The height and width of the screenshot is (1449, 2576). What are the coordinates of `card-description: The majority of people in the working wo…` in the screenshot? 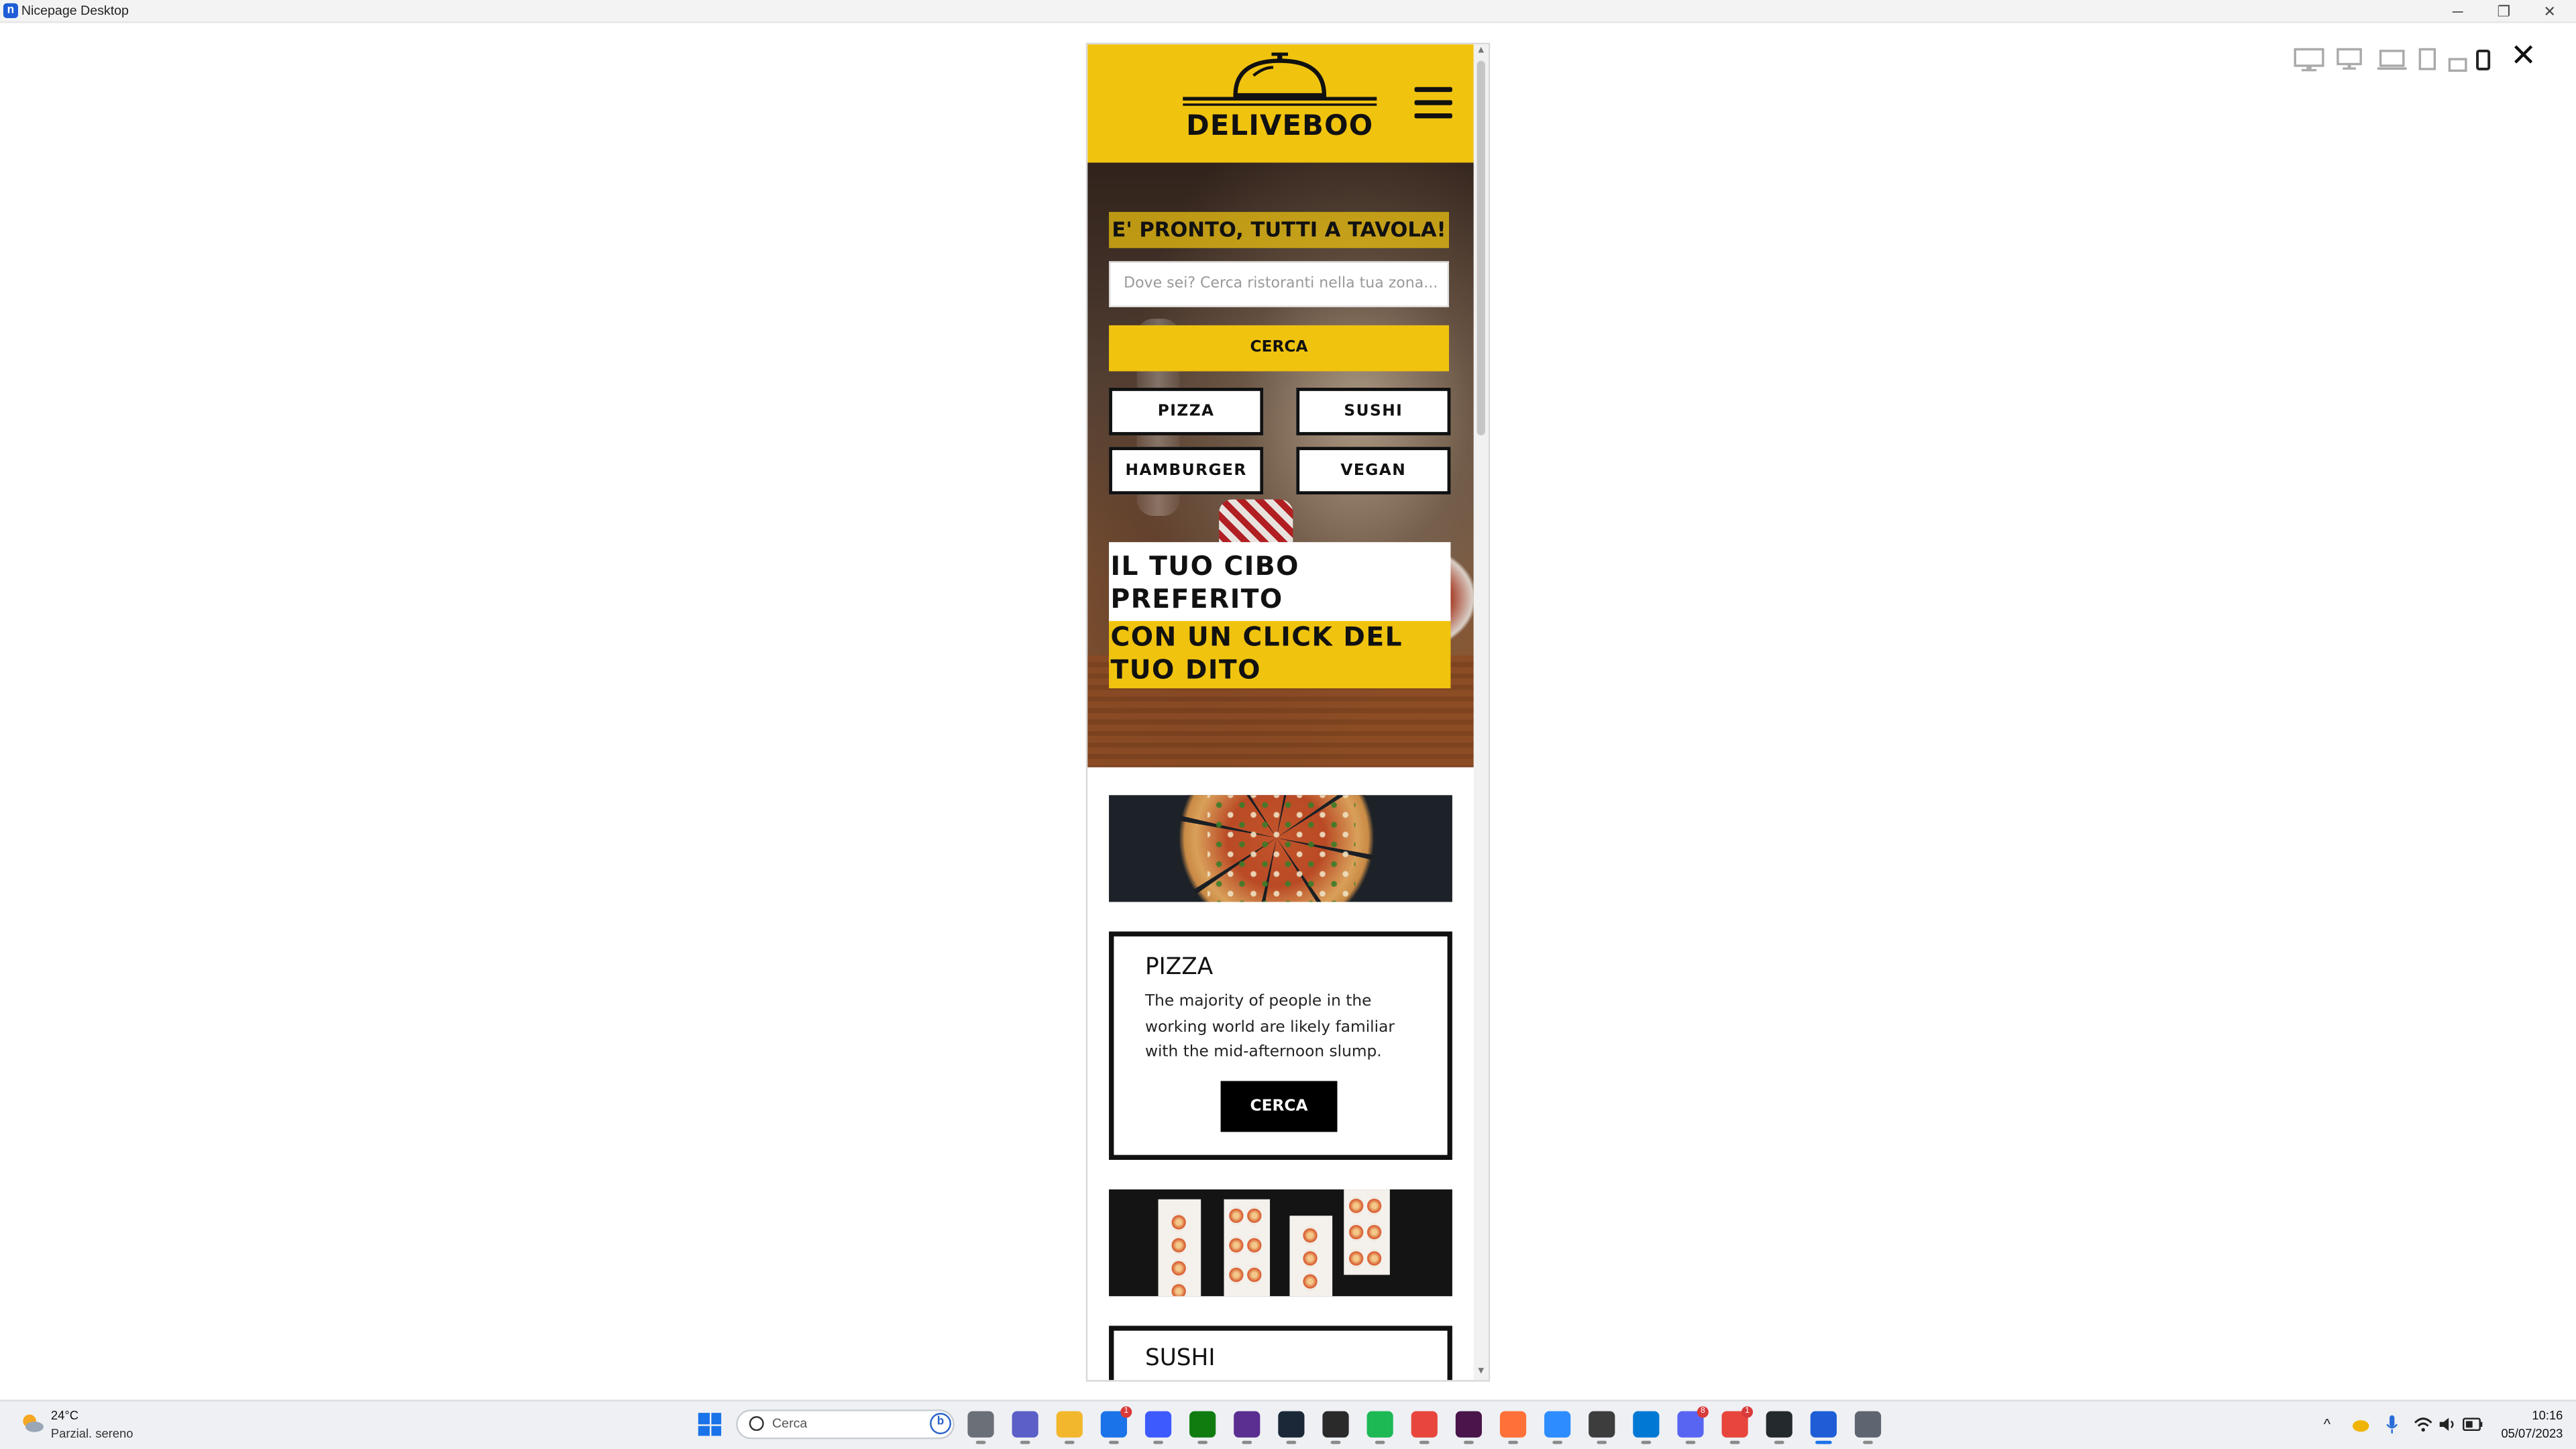 It's located at (1269, 1027).